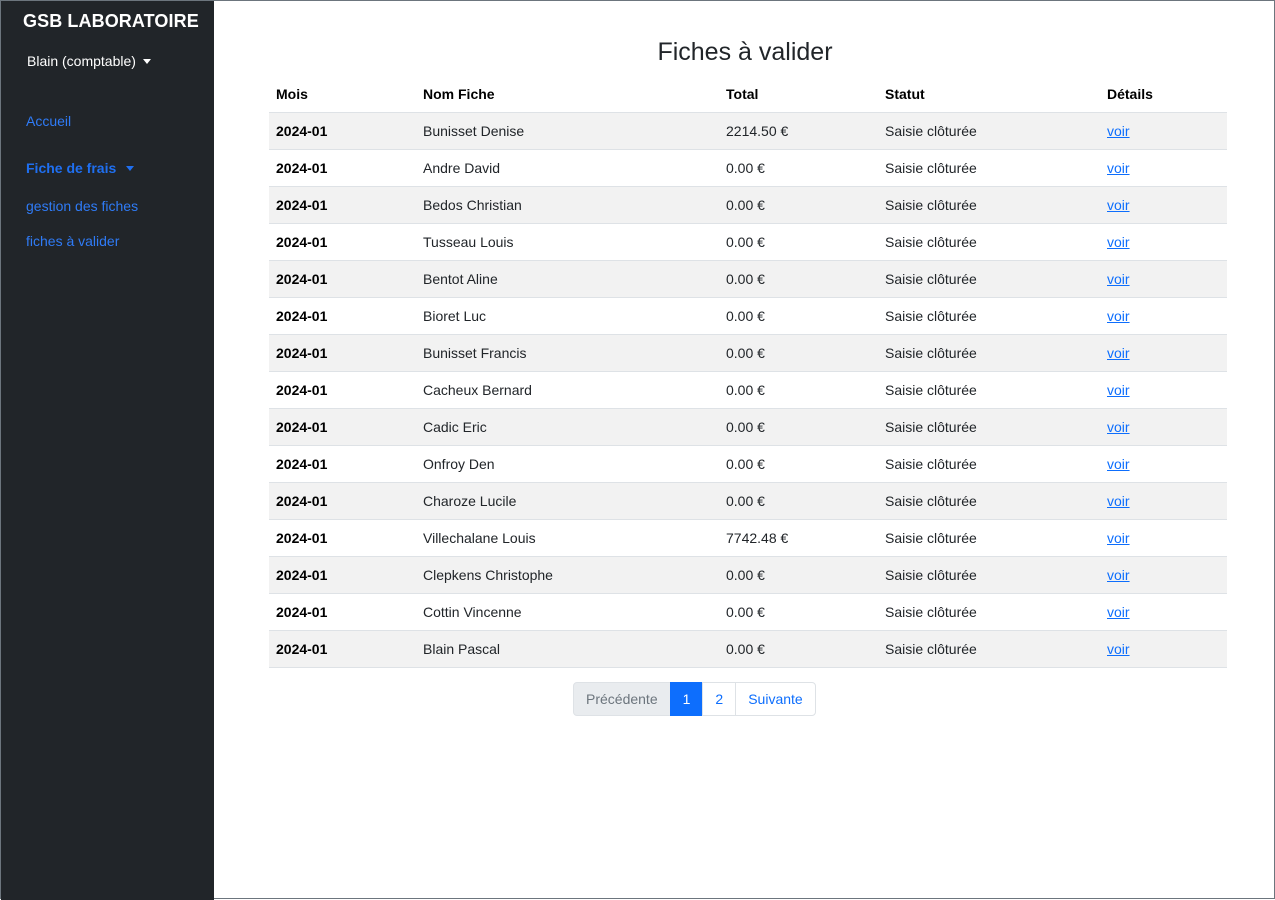 This screenshot has height=900, width=1275. Describe the element at coordinates (72, 241) in the screenshot. I see `nav-fiches-a-valider: fiches à valider` at that location.